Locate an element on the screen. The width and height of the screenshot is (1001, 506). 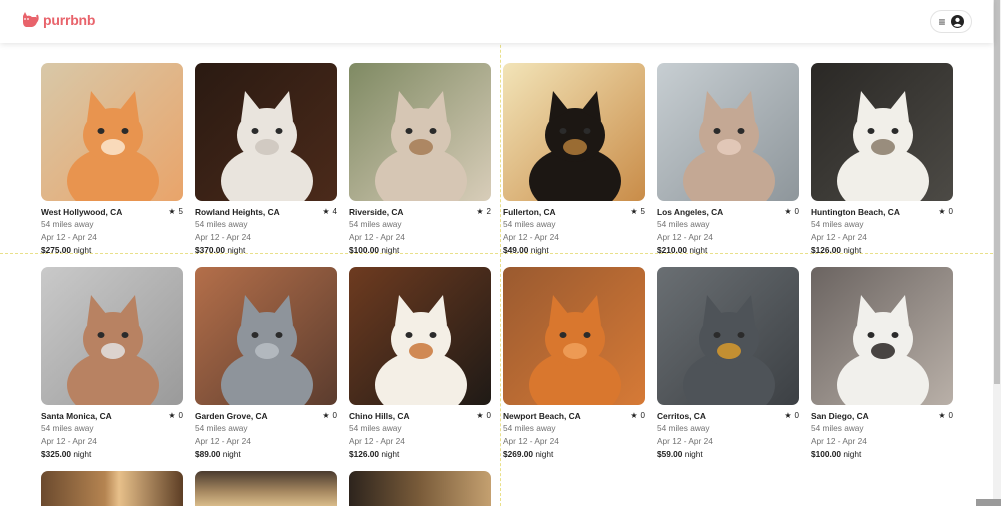
listing-rating: ★ 4 is located at coordinates (329, 211).